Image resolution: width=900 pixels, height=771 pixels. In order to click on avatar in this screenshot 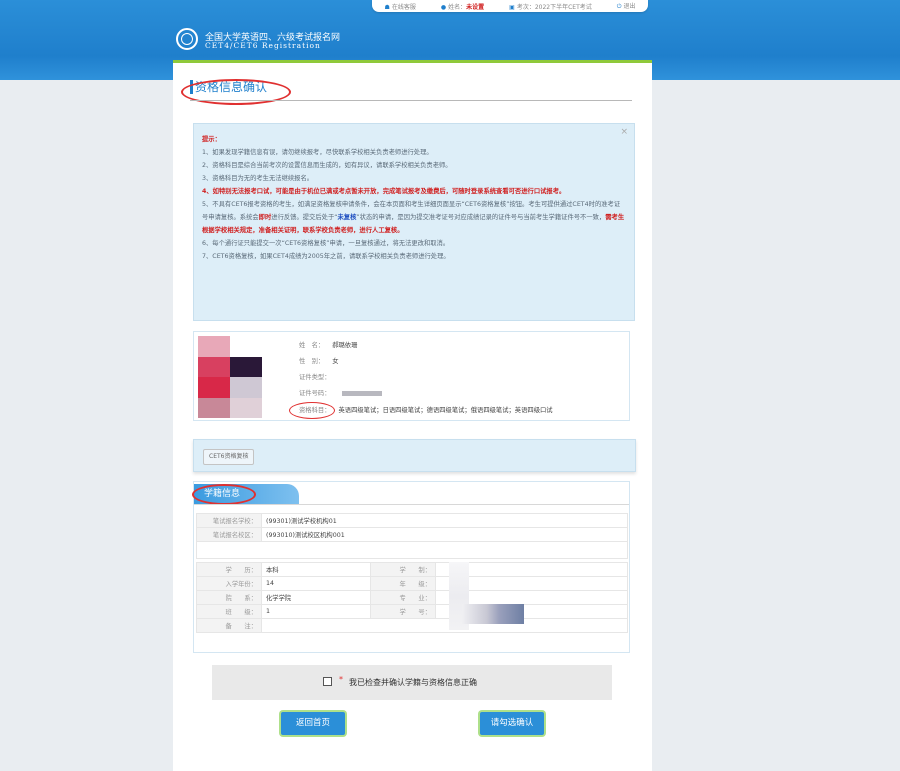, I will do `click(230, 377)`.